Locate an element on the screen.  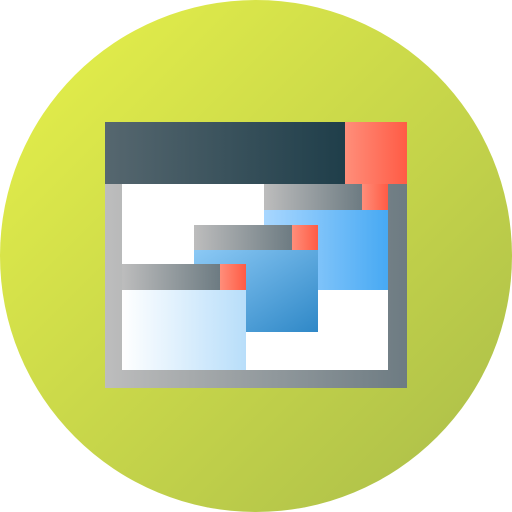
main-window-titlebar is located at coordinates (225, 153).